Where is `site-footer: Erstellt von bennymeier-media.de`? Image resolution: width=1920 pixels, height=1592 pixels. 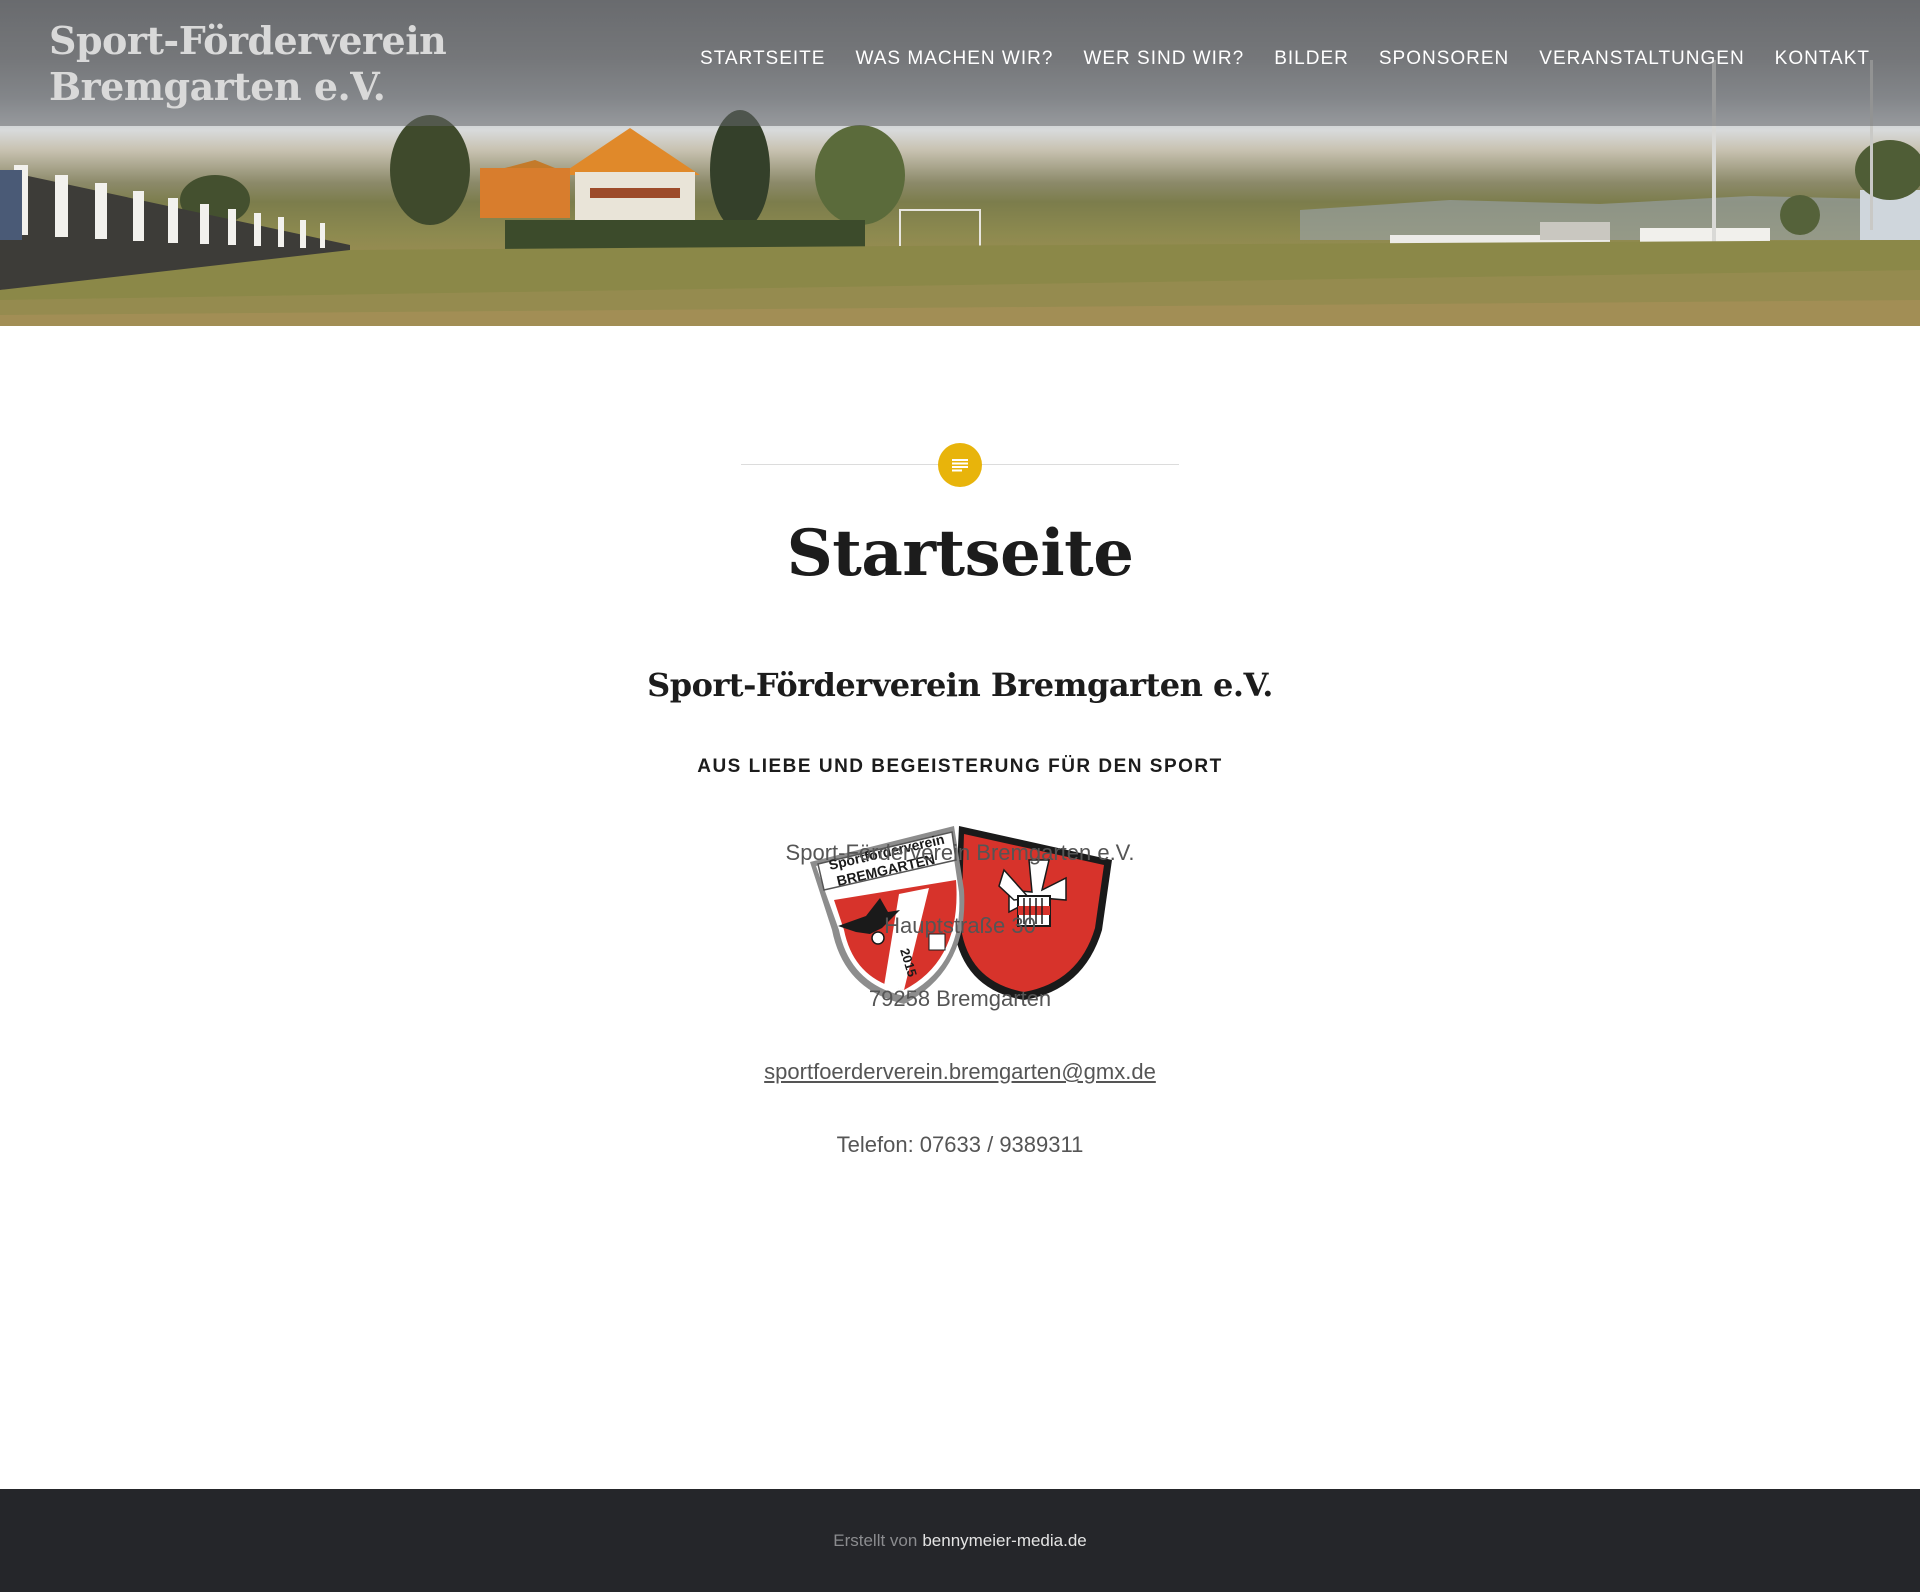
site-footer: Erstellt von bennymeier-media.de is located at coordinates (960, 1540).